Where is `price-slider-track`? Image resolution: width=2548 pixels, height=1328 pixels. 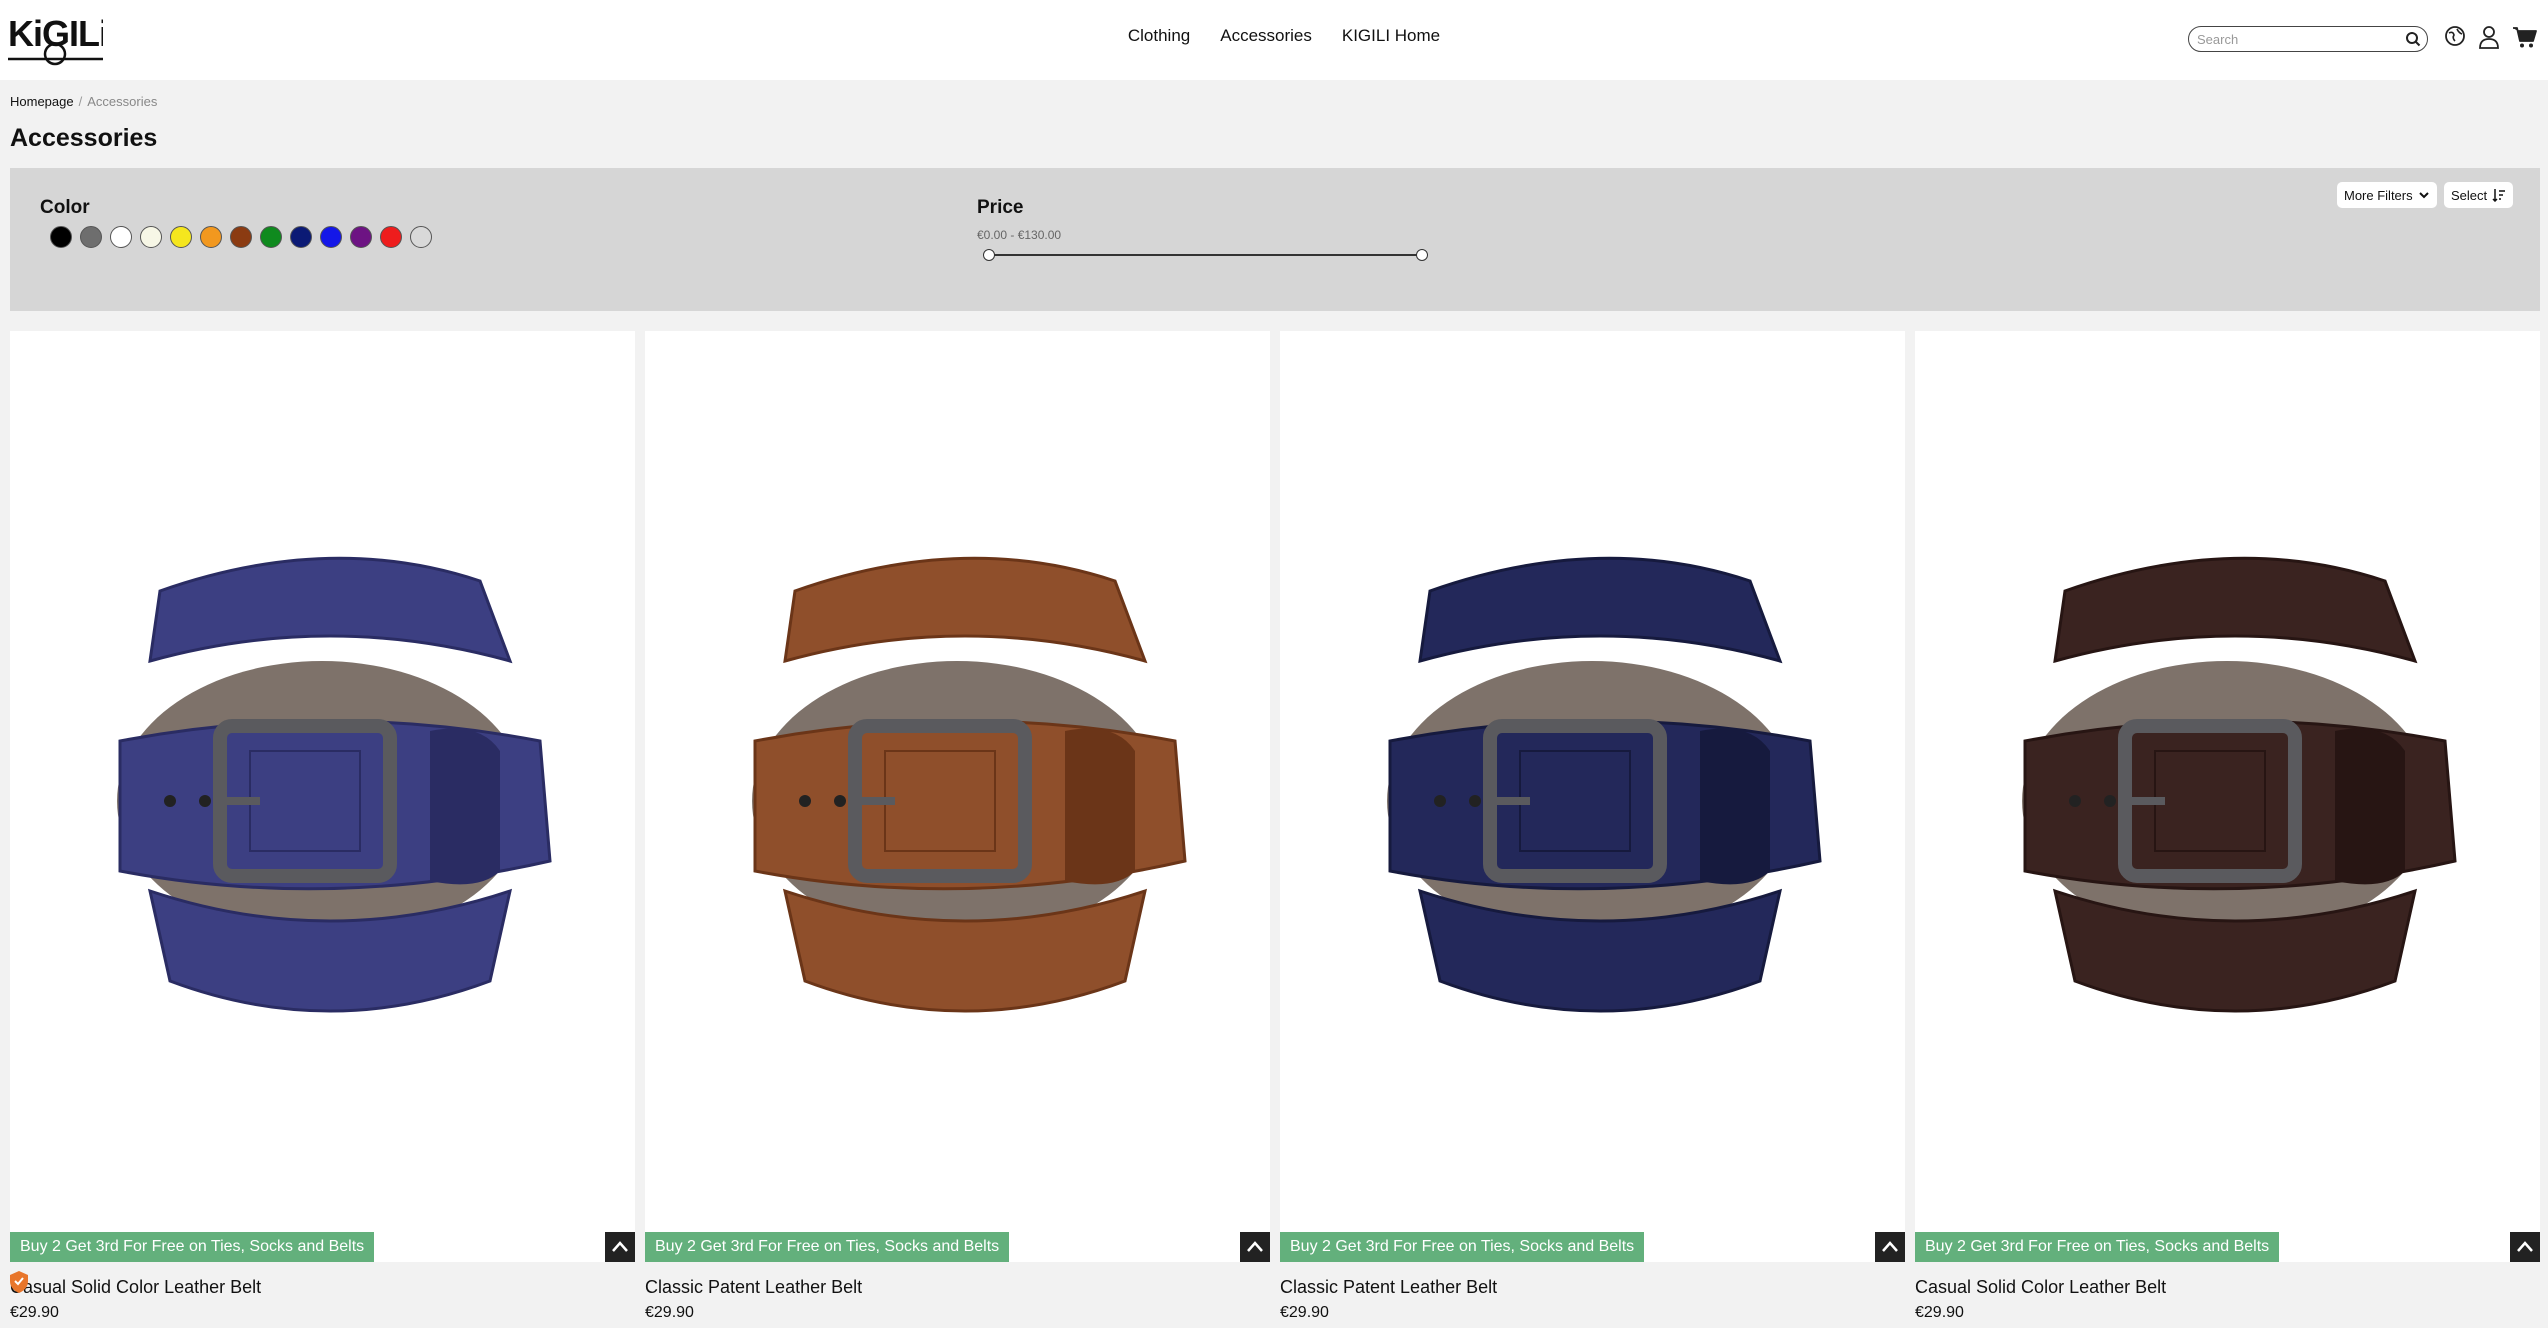
price-slider-track is located at coordinates (1205, 255).